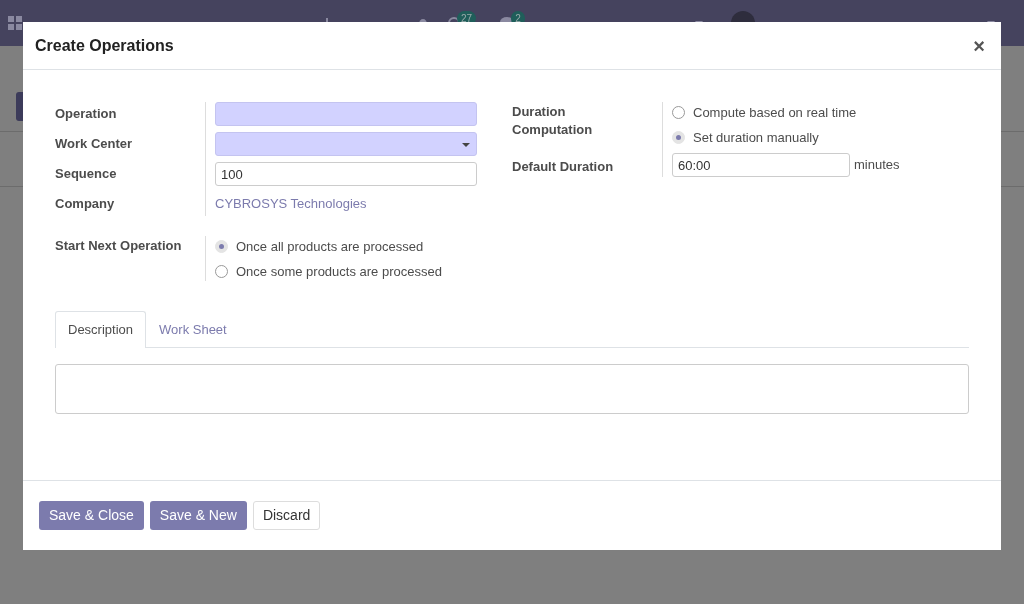 Image resolution: width=1024 pixels, height=604 pixels. I want to click on save-button: Save & New, so click(198, 515).